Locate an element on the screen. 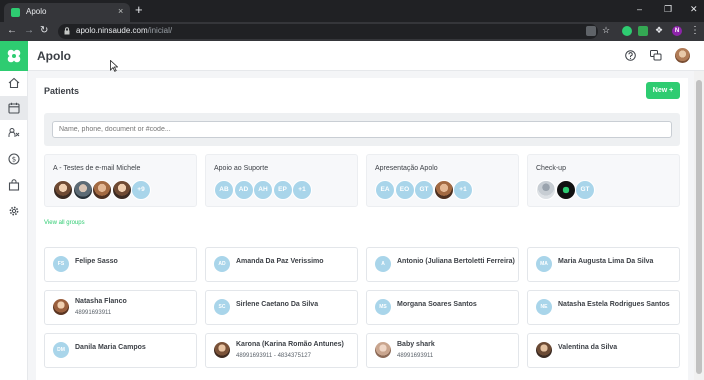 The width and height of the screenshot is (704, 380). app-header: Apolo is located at coordinates (352, 56).